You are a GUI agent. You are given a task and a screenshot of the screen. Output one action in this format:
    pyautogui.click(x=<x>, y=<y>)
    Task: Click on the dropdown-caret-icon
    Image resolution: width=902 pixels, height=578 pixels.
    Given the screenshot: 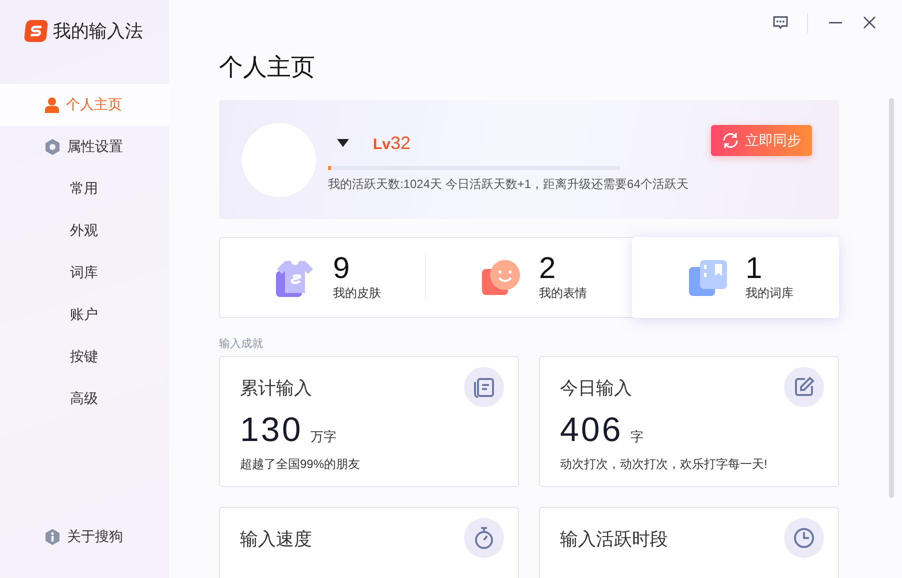 What is the action you would take?
    pyautogui.click(x=343, y=143)
    